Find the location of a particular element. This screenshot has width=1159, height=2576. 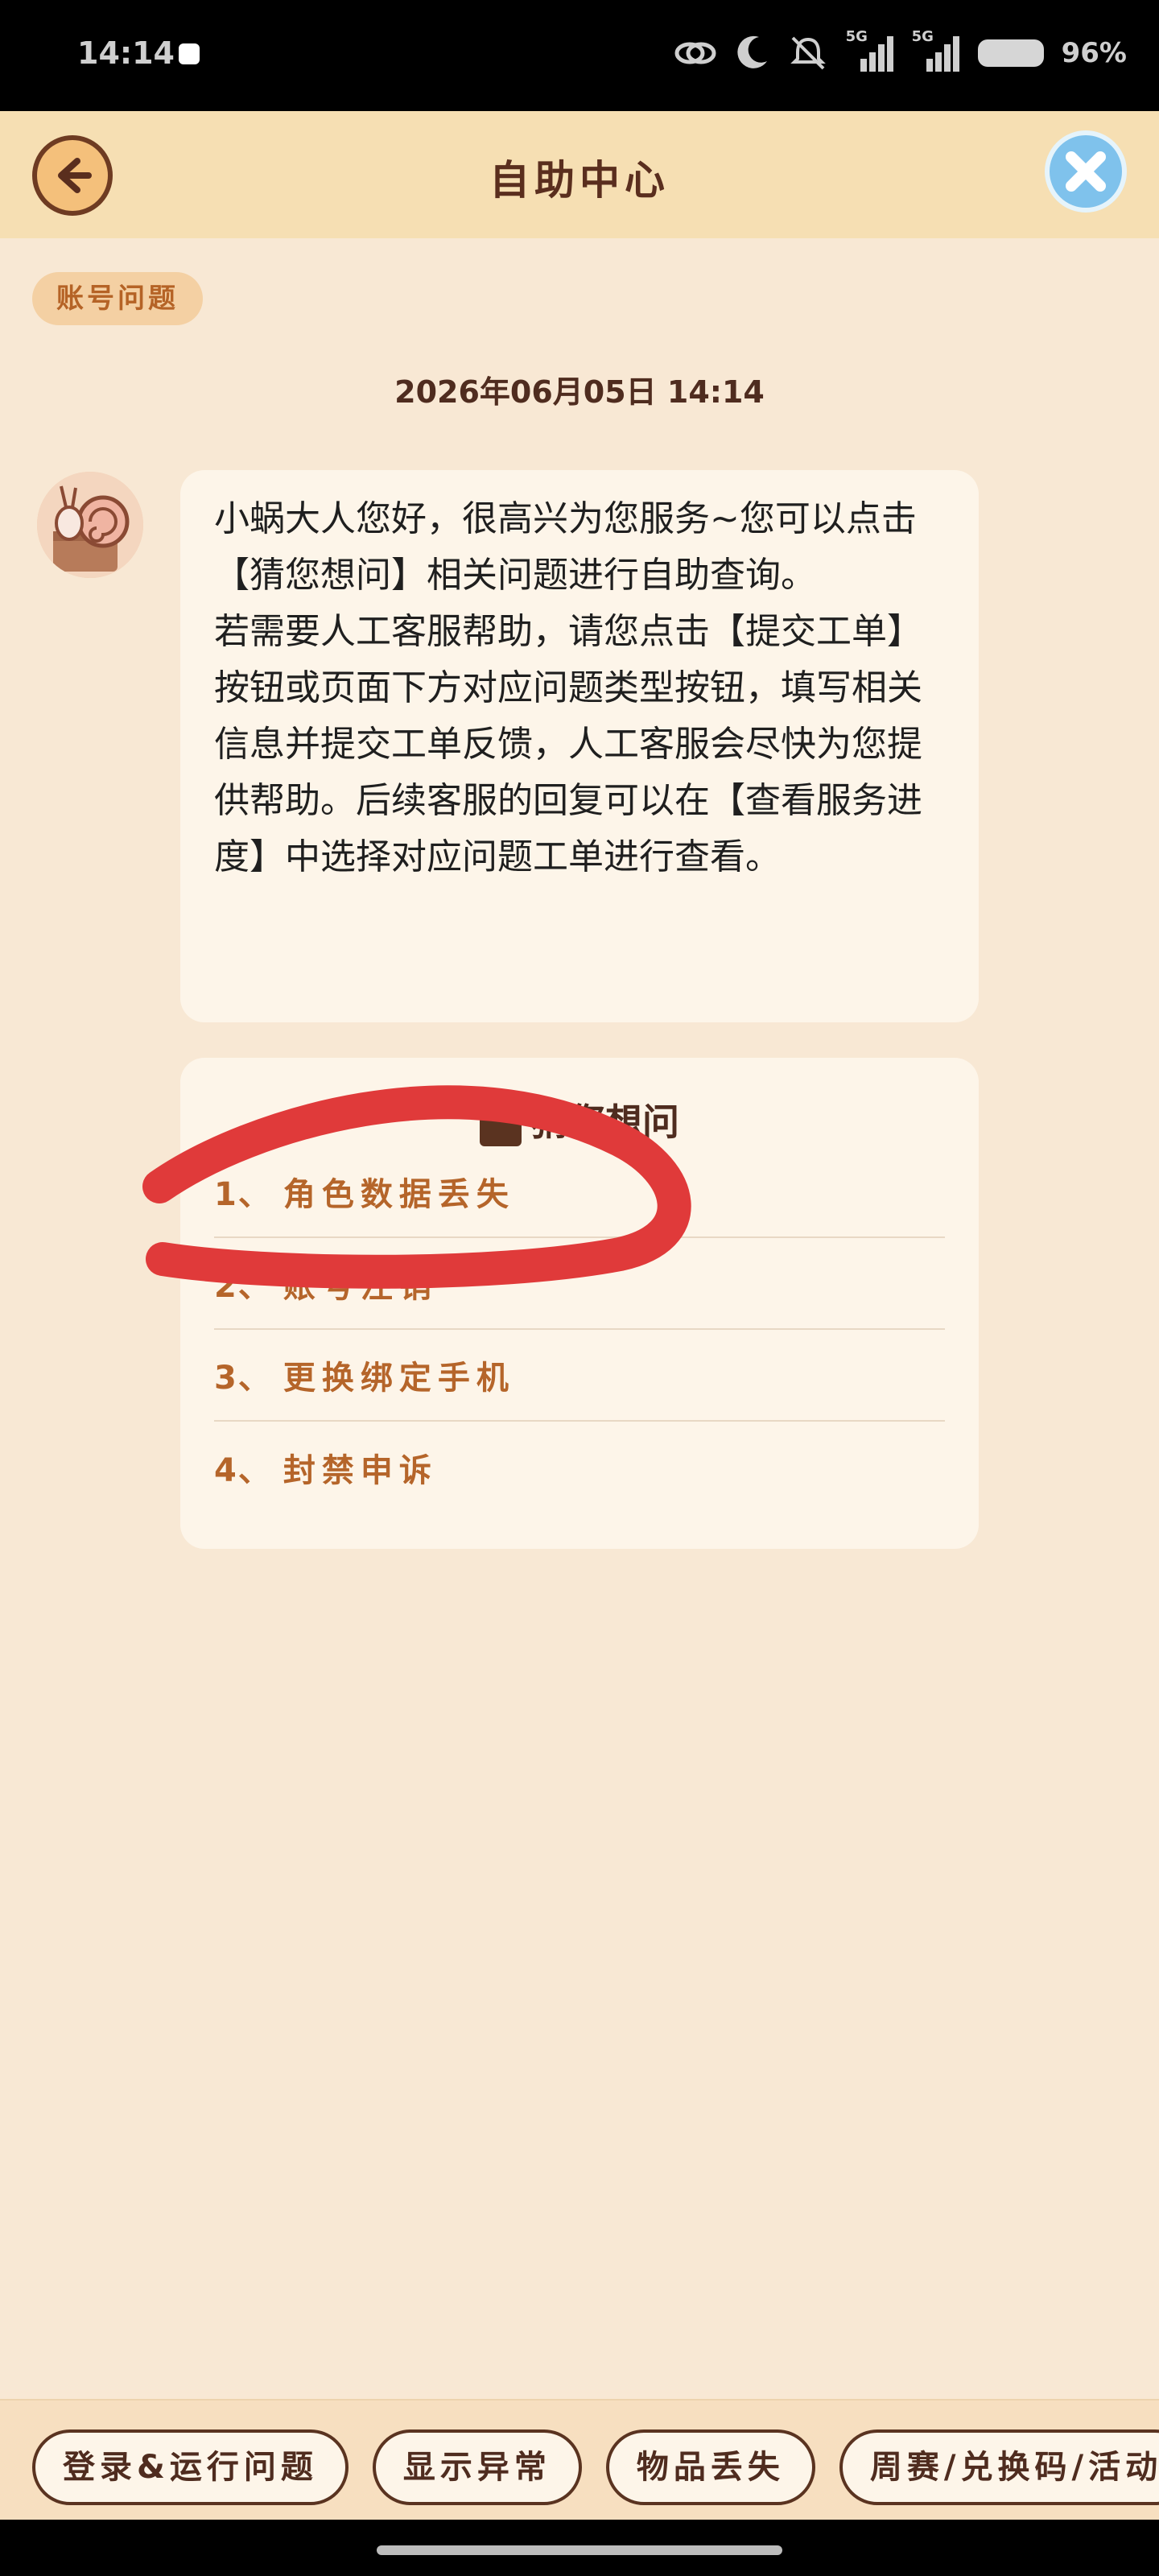

faq-item-account-cancel: 2、 账号注销 is located at coordinates (579, 1284).